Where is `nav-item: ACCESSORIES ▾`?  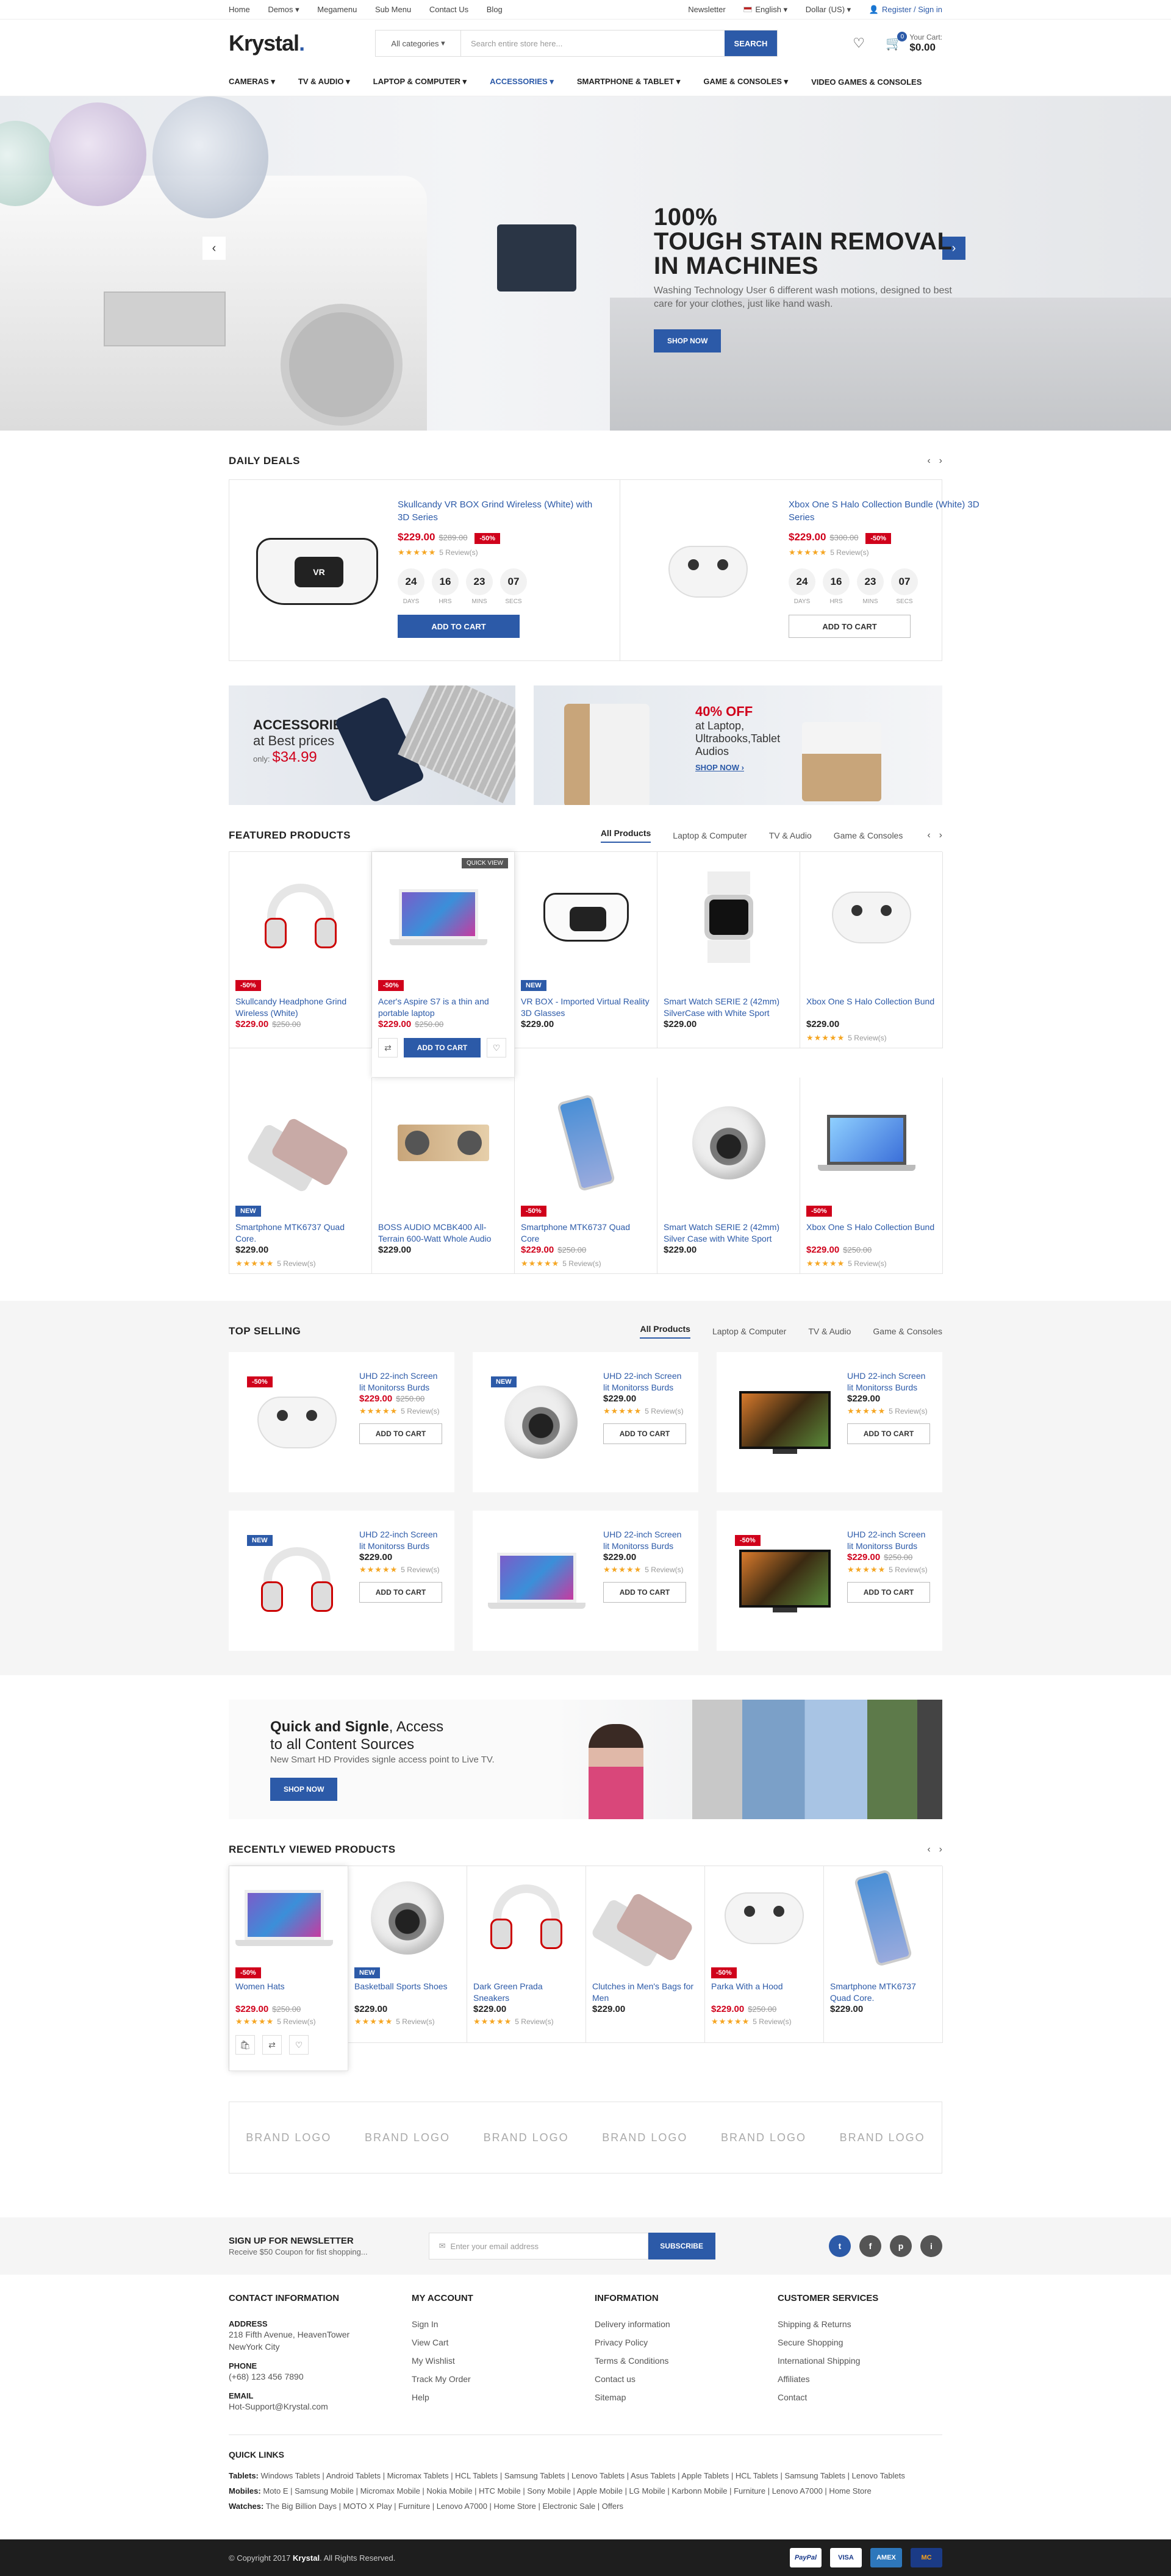 nav-item: ACCESSORIES ▾ is located at coordinates (522, 82).